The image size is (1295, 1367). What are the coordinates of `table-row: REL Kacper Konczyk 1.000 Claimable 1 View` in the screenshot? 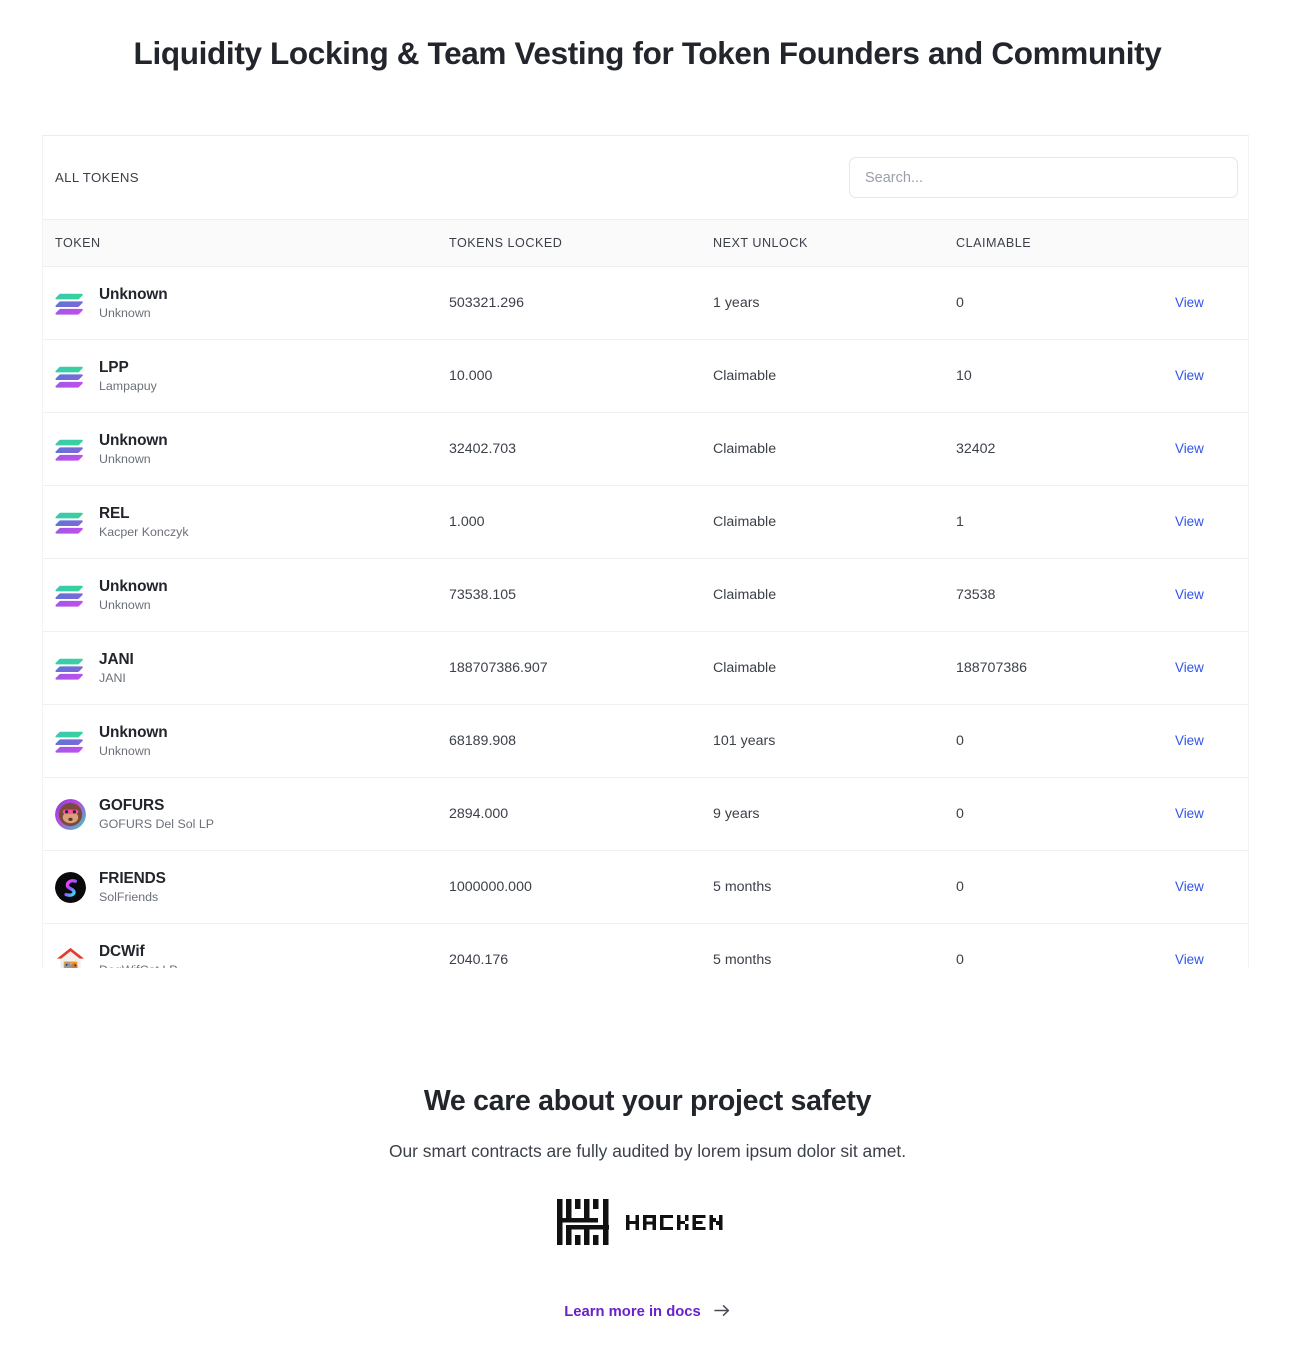 It's located at (645, 522).